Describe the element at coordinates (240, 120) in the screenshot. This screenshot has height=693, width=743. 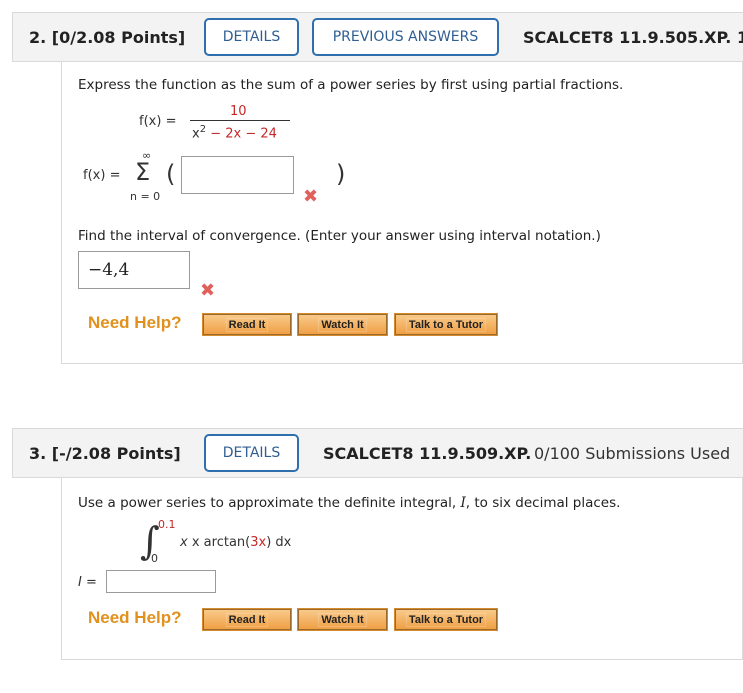
I see `q2-fraction-bar` at that location.